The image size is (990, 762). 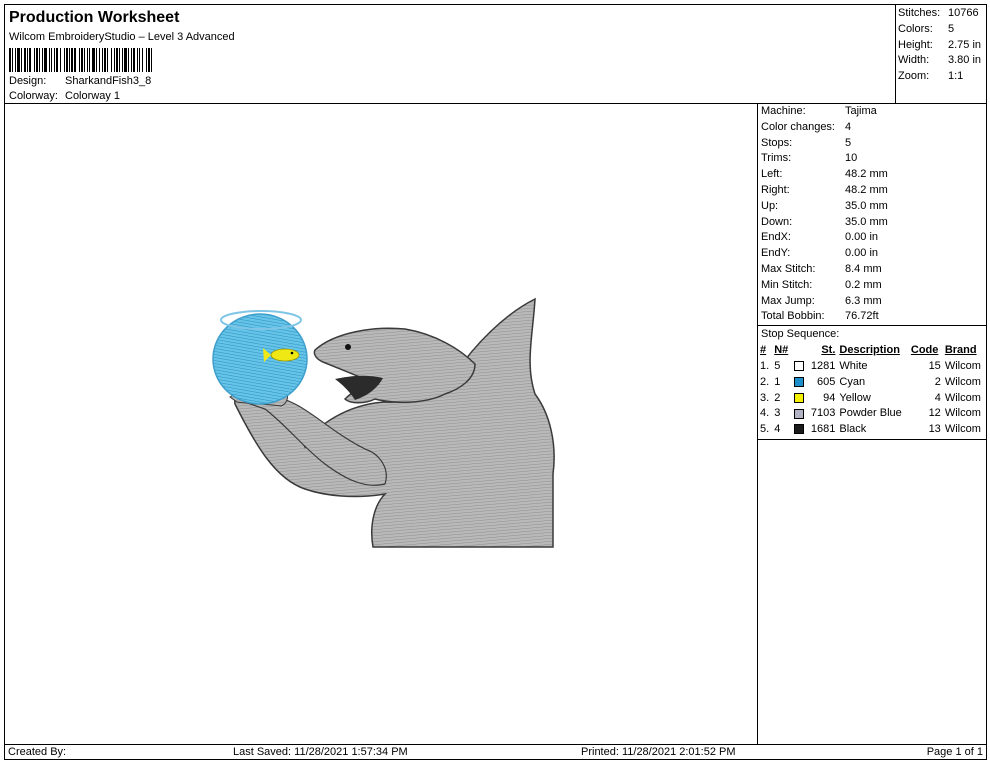 What do you see at coordinates (800, 334) in the screenshot?
I see `stop-sequence-title: Stop Sequence:` at bounding box center [800, 334].